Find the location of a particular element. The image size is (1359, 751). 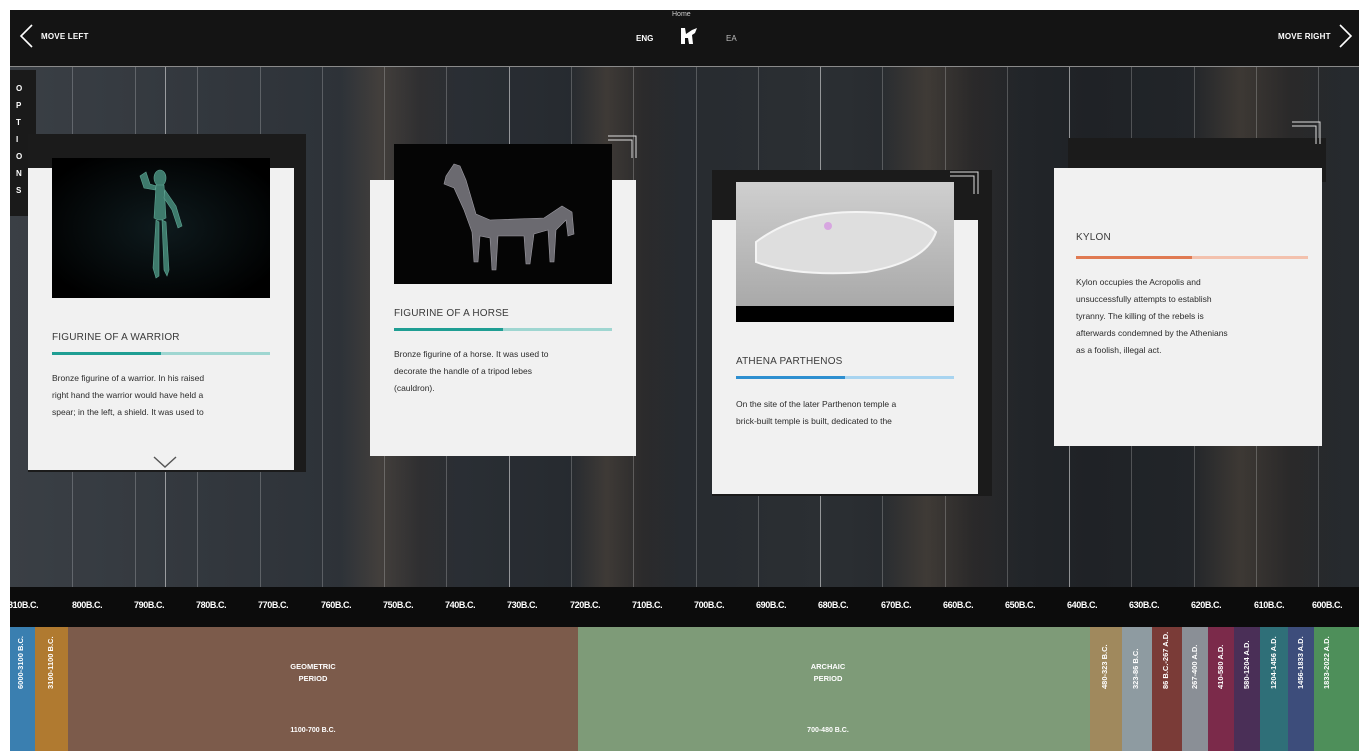

timeline-tick: 610B.C. is located at coordinates (1269, 605).